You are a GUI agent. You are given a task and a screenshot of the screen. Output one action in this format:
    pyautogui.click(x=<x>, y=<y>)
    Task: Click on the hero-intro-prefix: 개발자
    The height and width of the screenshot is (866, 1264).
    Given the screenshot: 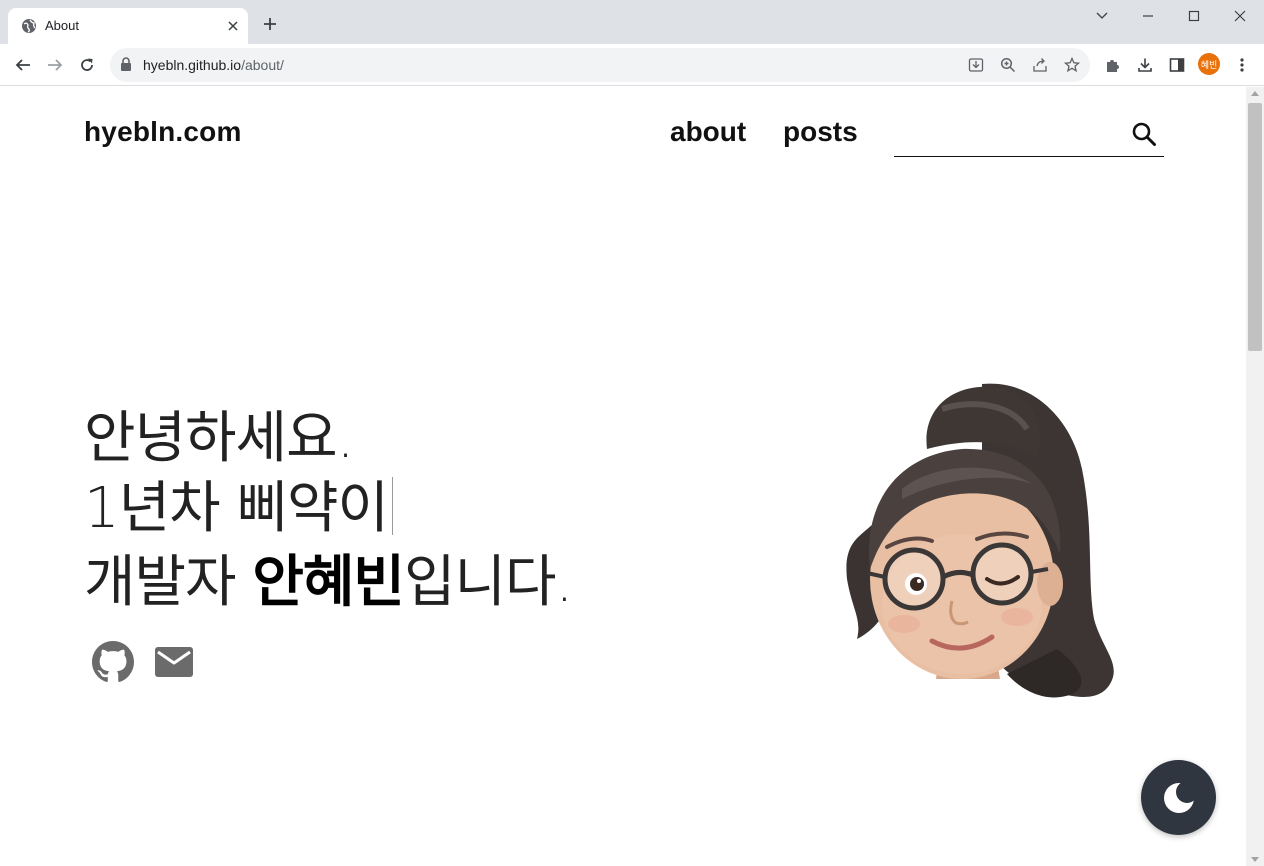 What is the action you would take?
    pyautogui.click(x=168, y=582)
    